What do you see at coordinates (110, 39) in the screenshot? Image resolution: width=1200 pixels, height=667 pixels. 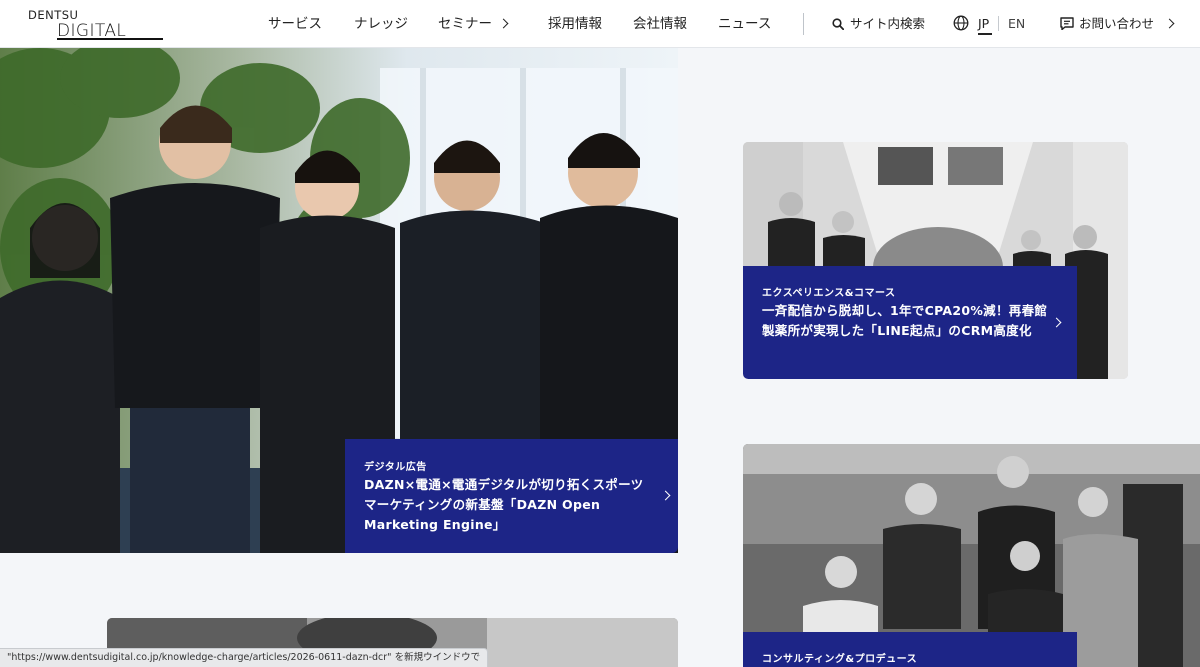 I see `logo-underline` at bounding box center [110, 39].